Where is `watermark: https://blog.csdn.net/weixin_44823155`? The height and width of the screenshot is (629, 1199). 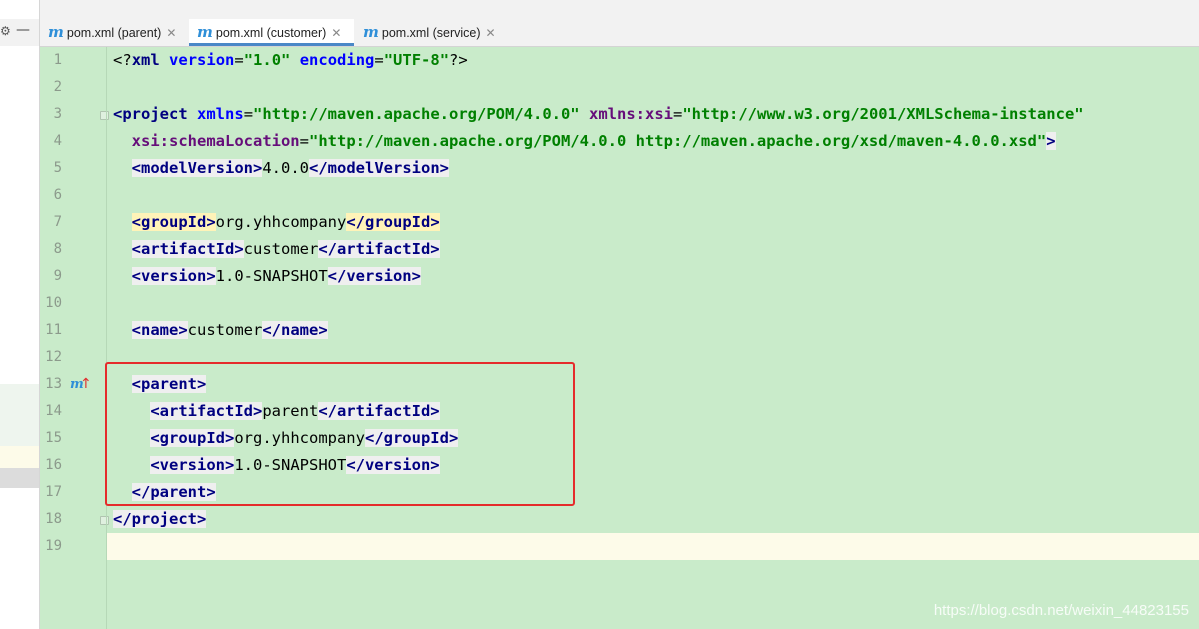 watermark: https://blog.csdn.net/weixin_44823155 is located at coordinates (1061, 610).